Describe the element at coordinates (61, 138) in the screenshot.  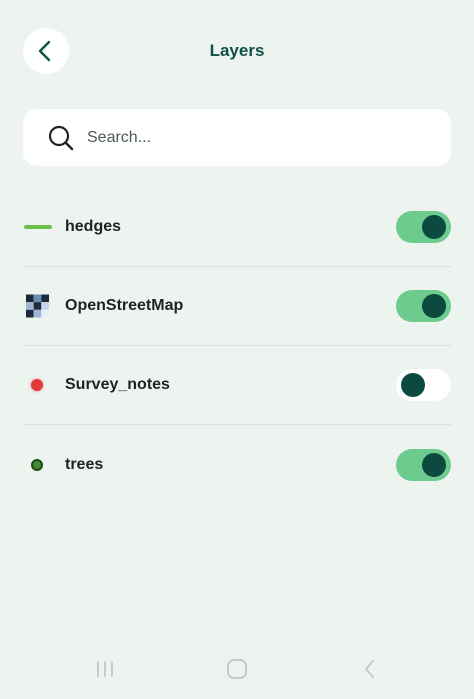
I see `search-icon` at that location.